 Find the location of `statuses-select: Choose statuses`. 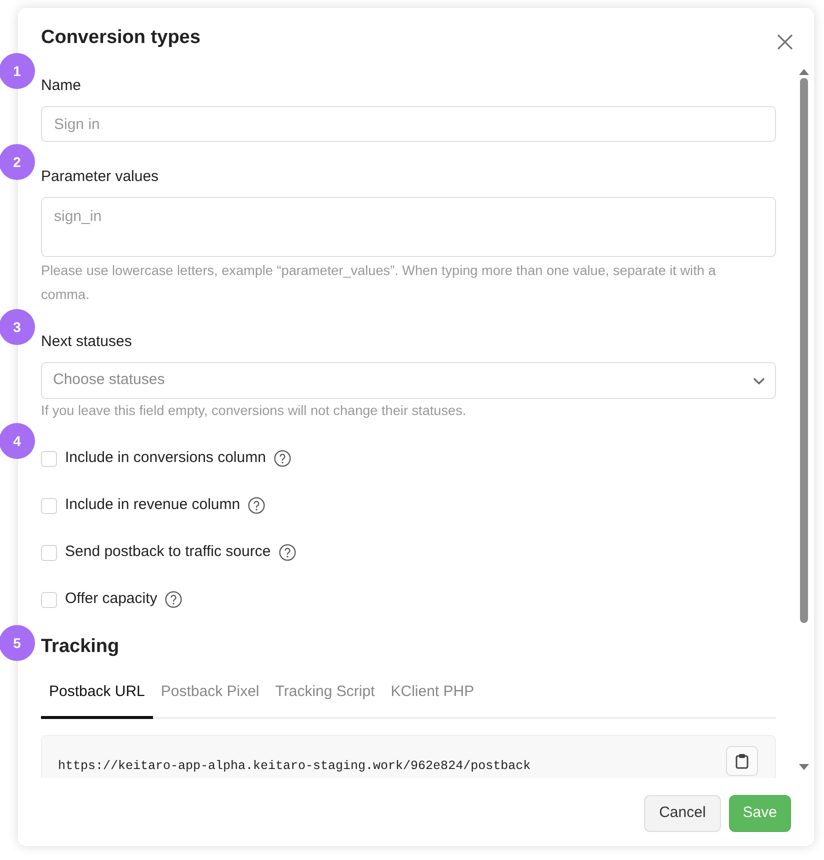

statuses-select: Choose statuses is located at coordinates (408, 380).